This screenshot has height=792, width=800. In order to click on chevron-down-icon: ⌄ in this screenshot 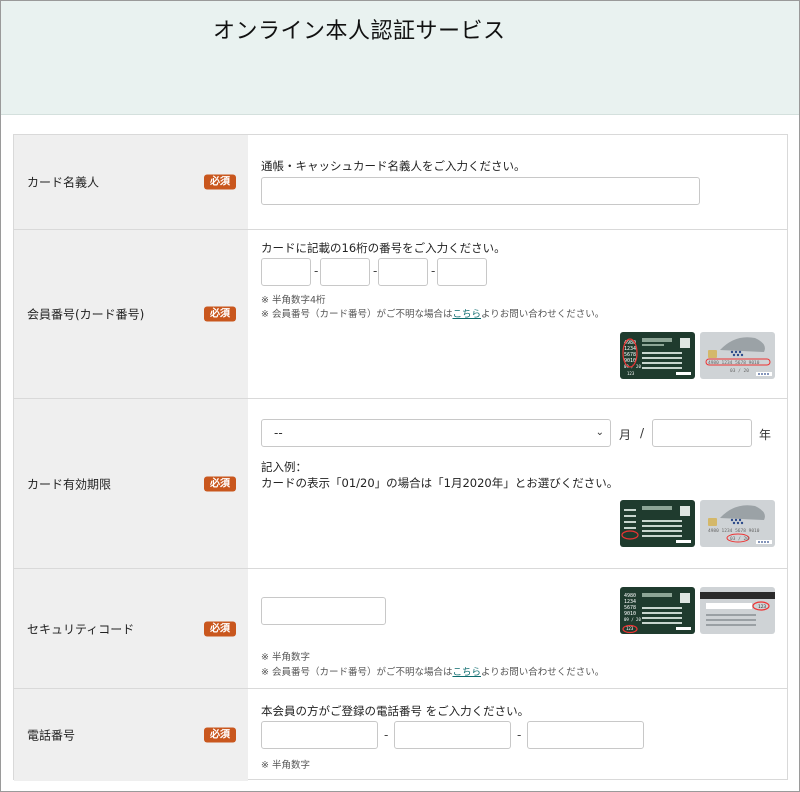, I will do `click(599, 432)`.